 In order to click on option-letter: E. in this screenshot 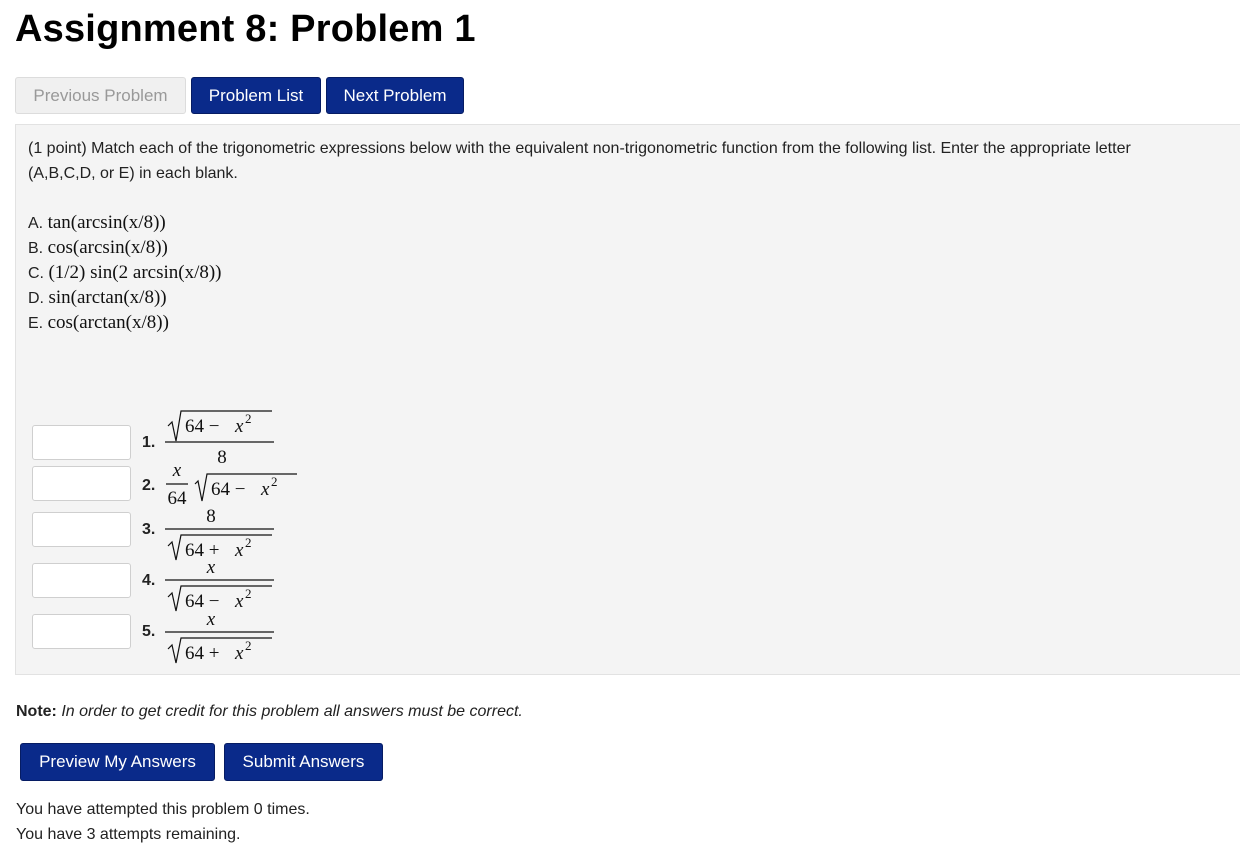, I will do `click(36, 323)`.